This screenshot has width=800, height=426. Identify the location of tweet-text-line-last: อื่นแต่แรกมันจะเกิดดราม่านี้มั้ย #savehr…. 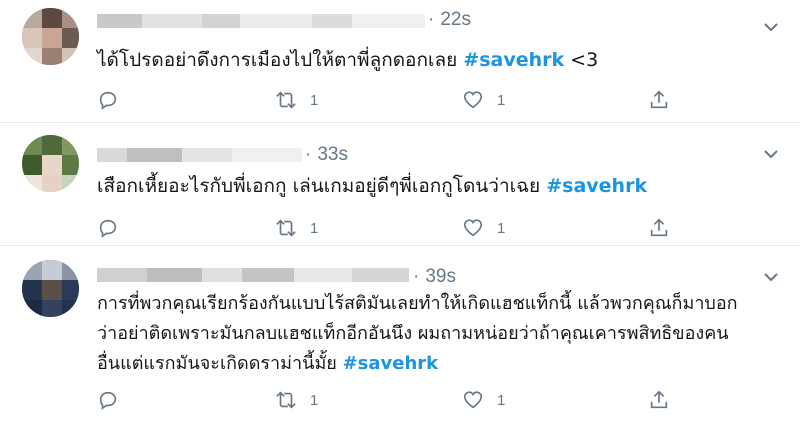
(437, 364).